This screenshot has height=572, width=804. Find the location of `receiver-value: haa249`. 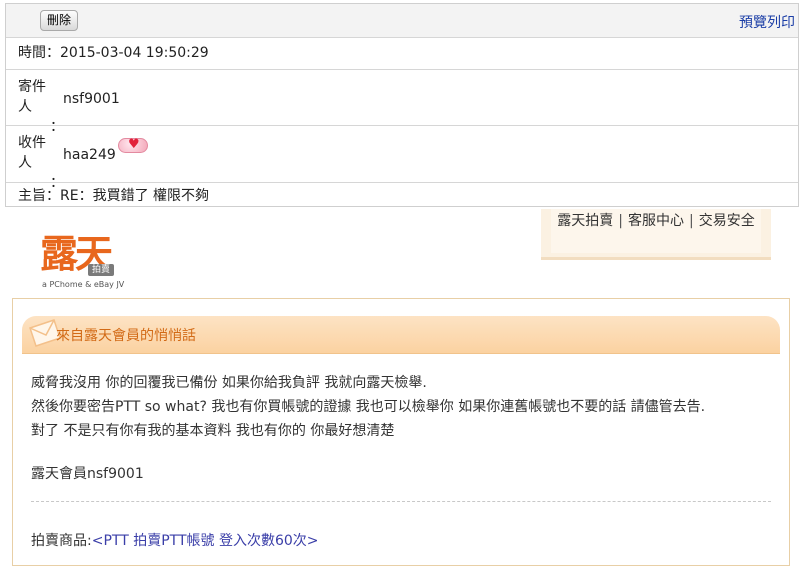

receiver-value: haa249 is located at coordinates (89, 155).